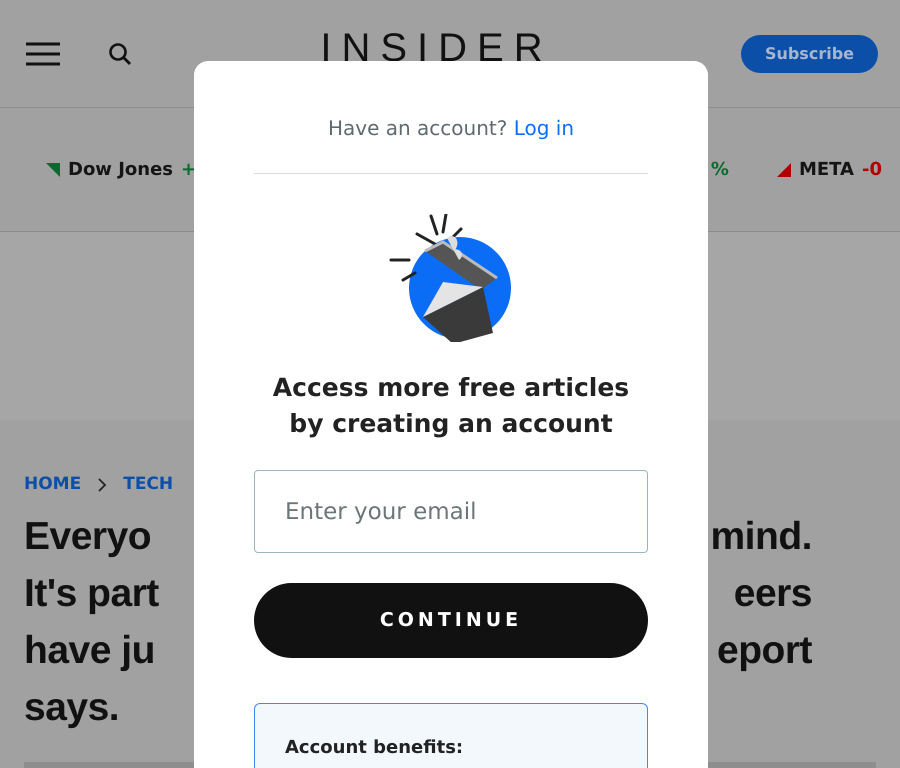 This screenshot has width=900, height=768. Describe the element at coordinates (872, 170) in the screenshot. I see `ticker-change: -0` at that location.